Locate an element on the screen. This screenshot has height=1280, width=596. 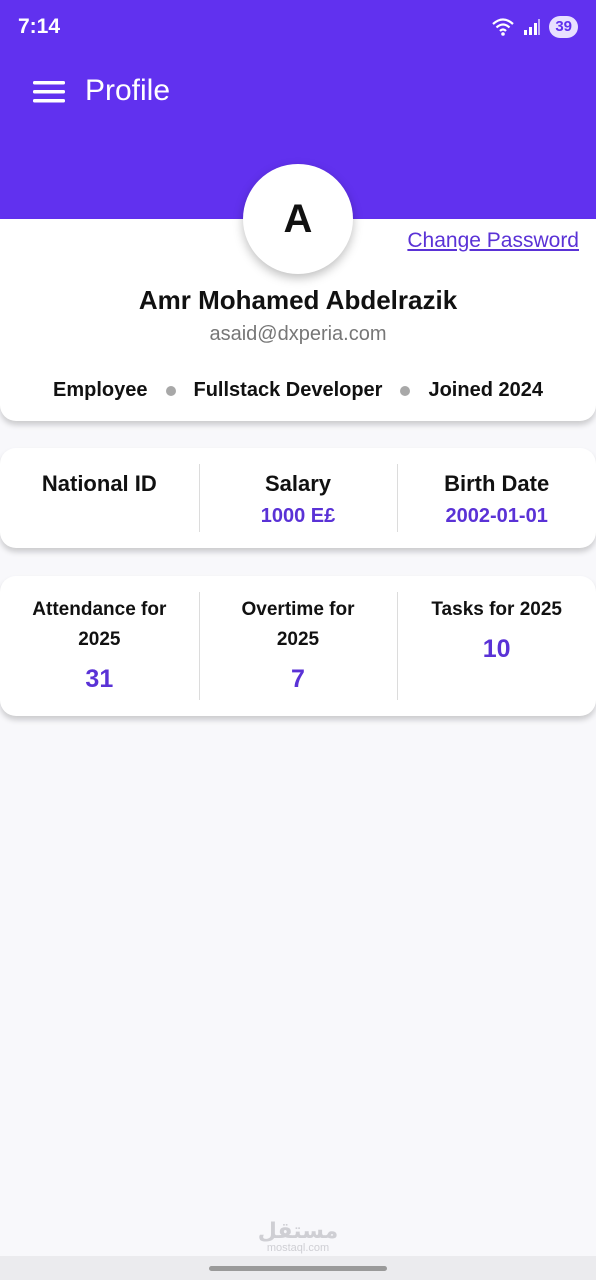
attendance-column: Attendance for 2025 31 is located at coordinates (99, 646).